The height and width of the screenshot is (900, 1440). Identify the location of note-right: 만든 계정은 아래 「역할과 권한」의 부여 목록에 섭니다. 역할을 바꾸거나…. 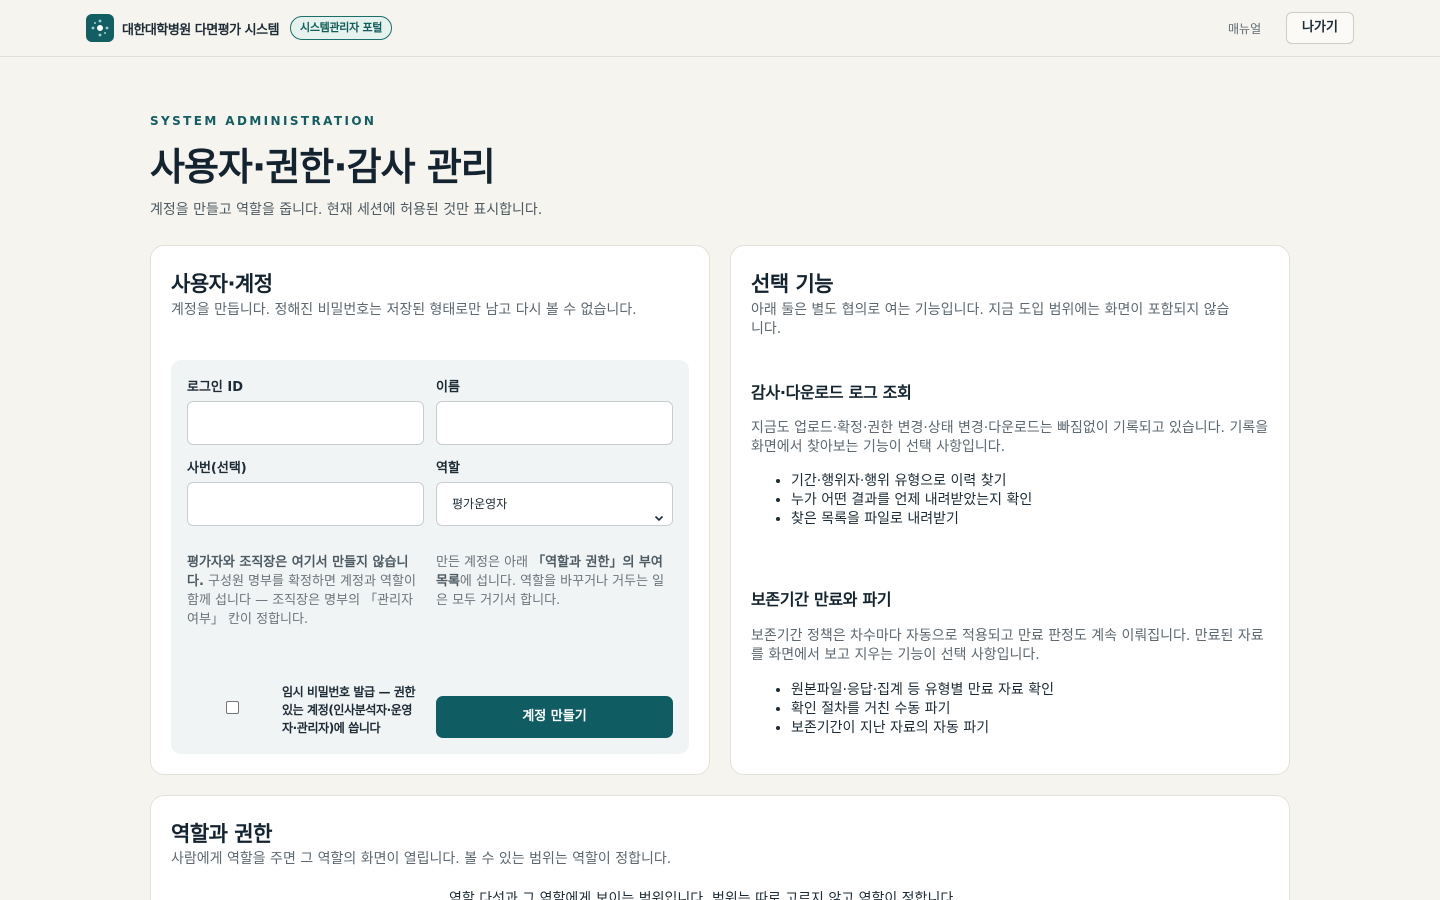
(554, 581).